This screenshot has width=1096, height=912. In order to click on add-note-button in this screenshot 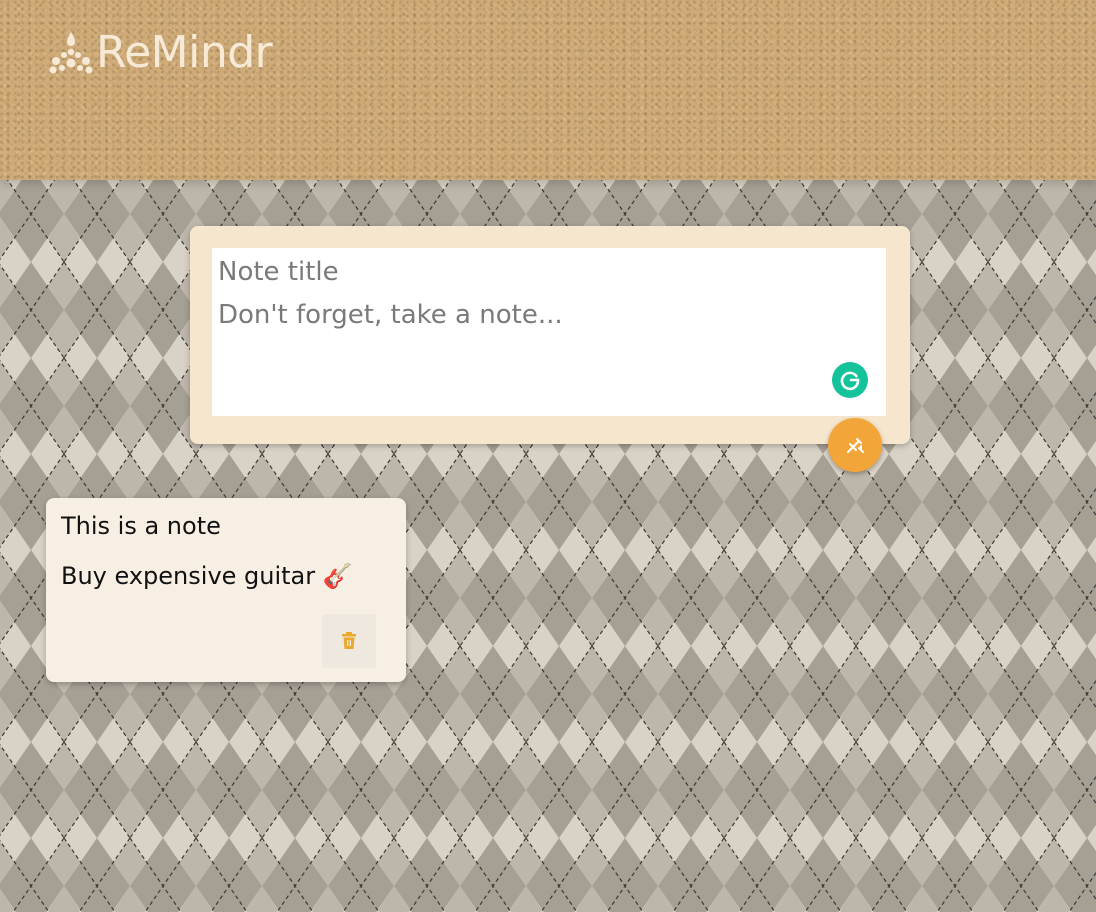, I will do `click(855, 445)`.